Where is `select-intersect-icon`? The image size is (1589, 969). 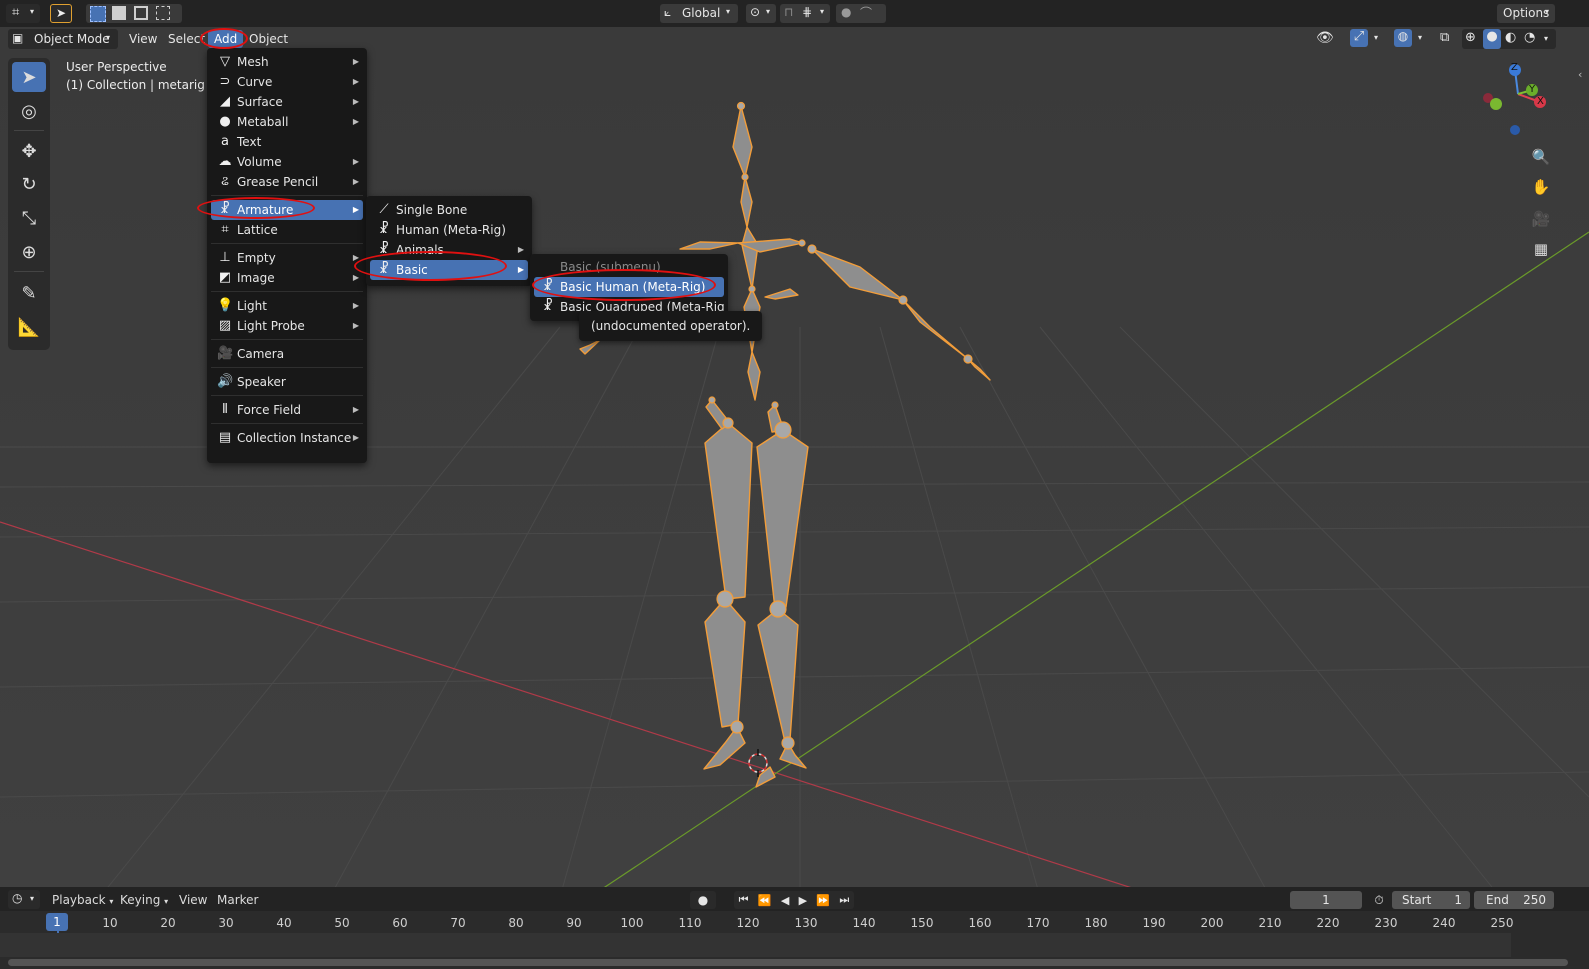 select-intersect-icon is located at coordinates (163, 13).